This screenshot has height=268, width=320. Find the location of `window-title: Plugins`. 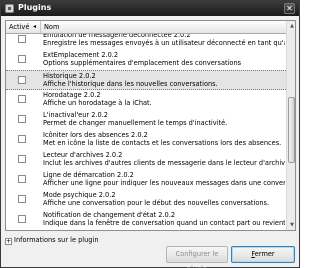

window-title: Plugins is located at coordinates (35, 7).